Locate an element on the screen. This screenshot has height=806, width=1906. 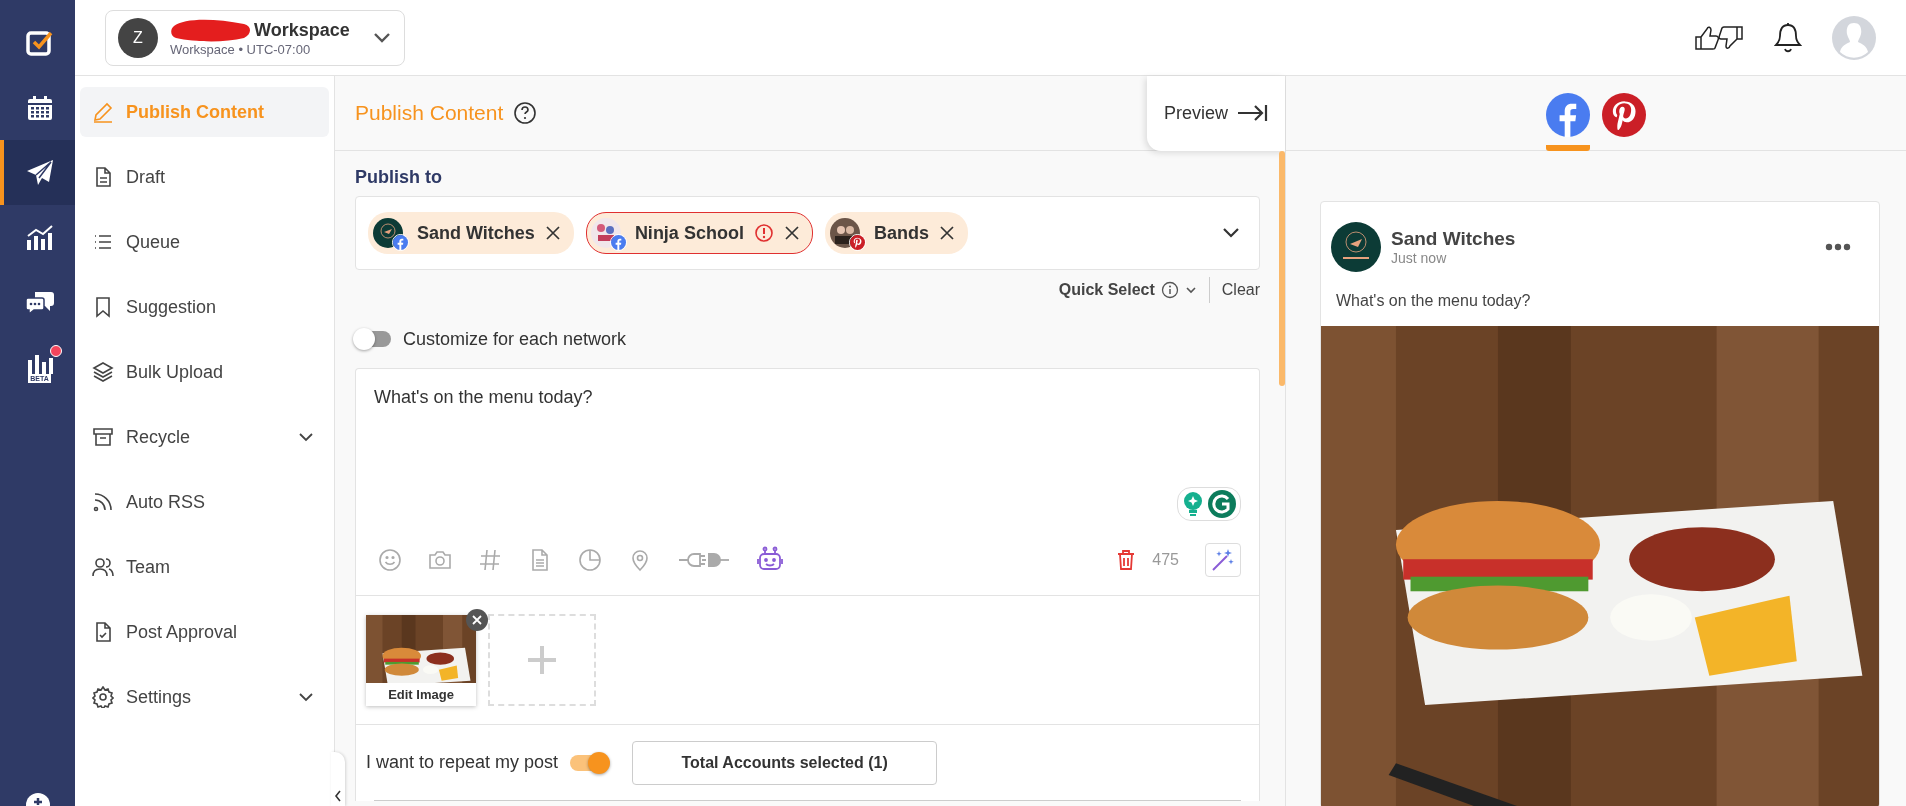
account-name: Bands is located at coordinates (901, 233).